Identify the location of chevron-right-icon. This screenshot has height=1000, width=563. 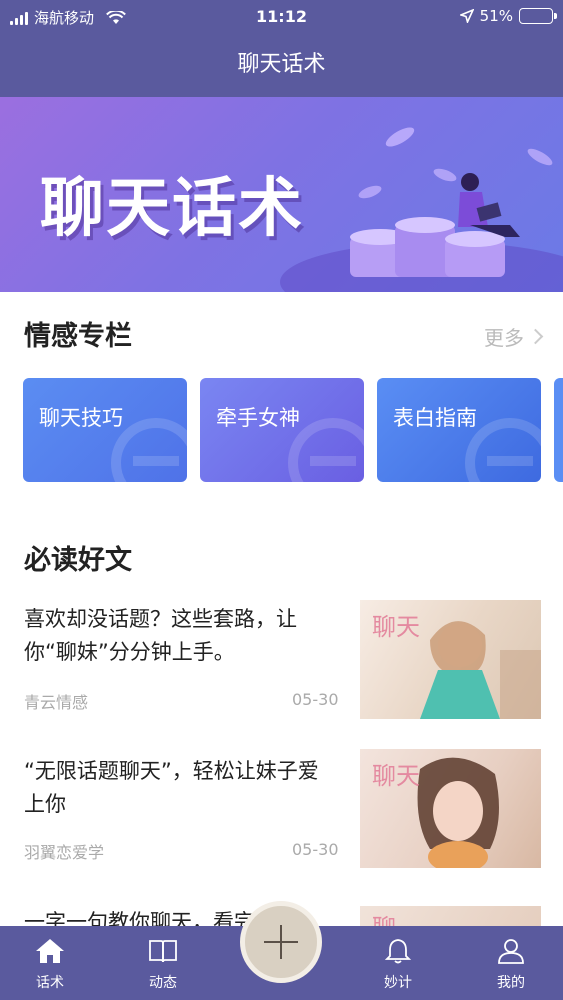
(535, 336).